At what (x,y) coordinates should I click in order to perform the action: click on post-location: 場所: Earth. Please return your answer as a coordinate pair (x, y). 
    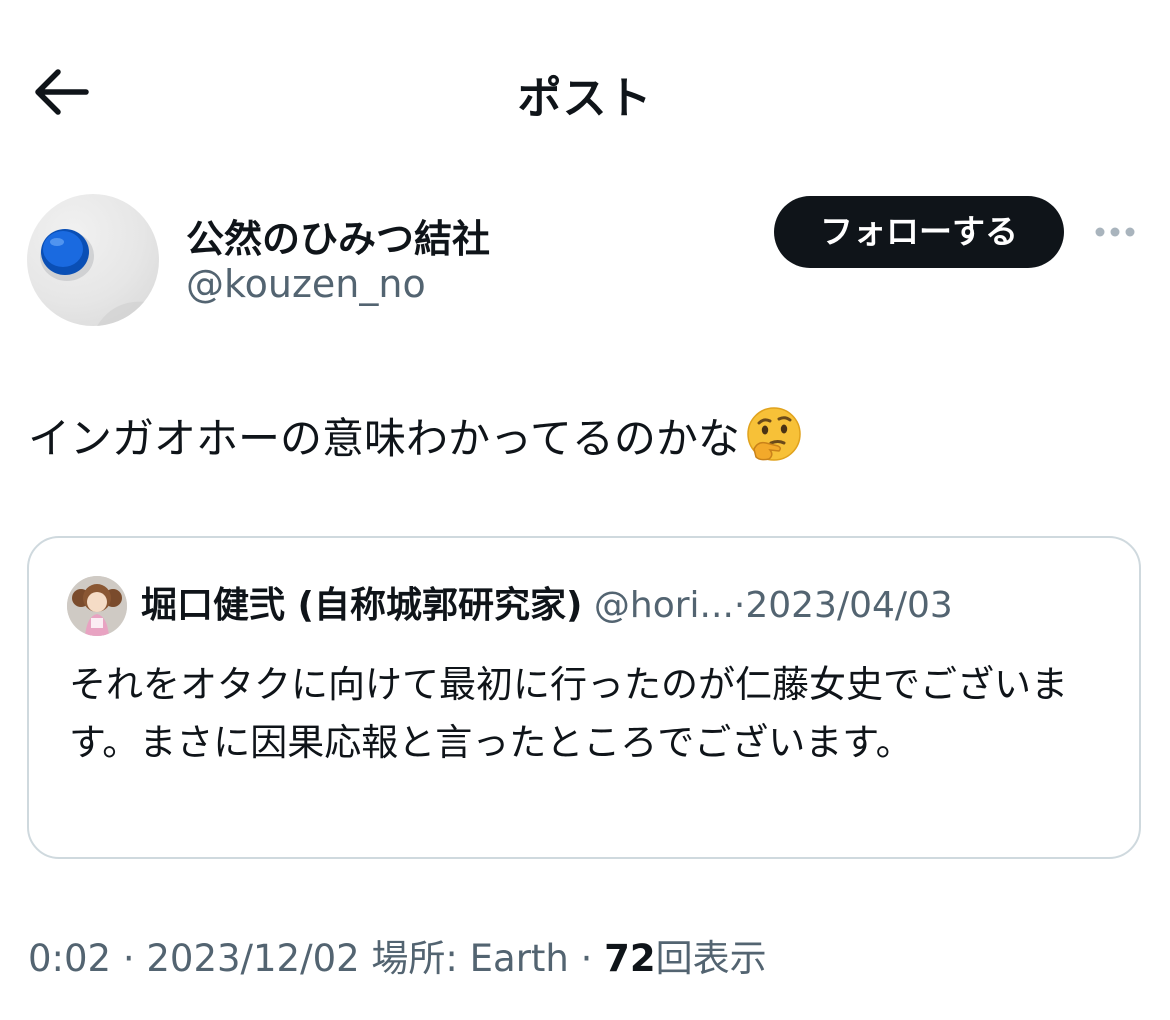
    Looking at the image, I should click on (470, 958).